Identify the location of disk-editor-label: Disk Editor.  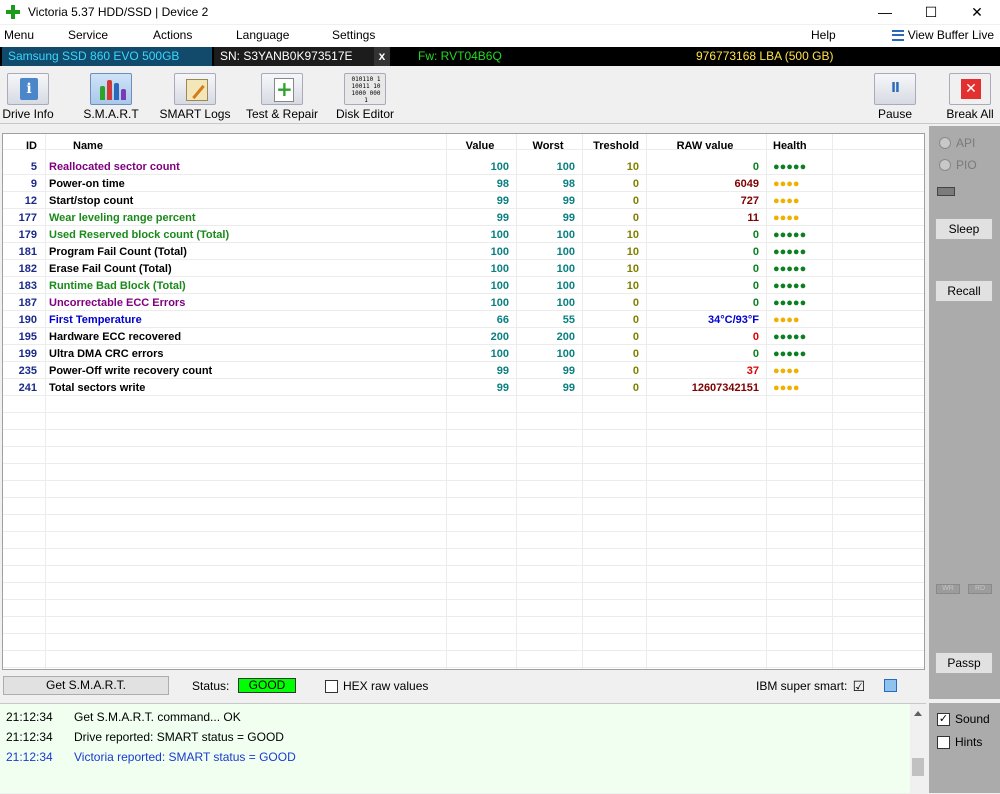
(364, 114).